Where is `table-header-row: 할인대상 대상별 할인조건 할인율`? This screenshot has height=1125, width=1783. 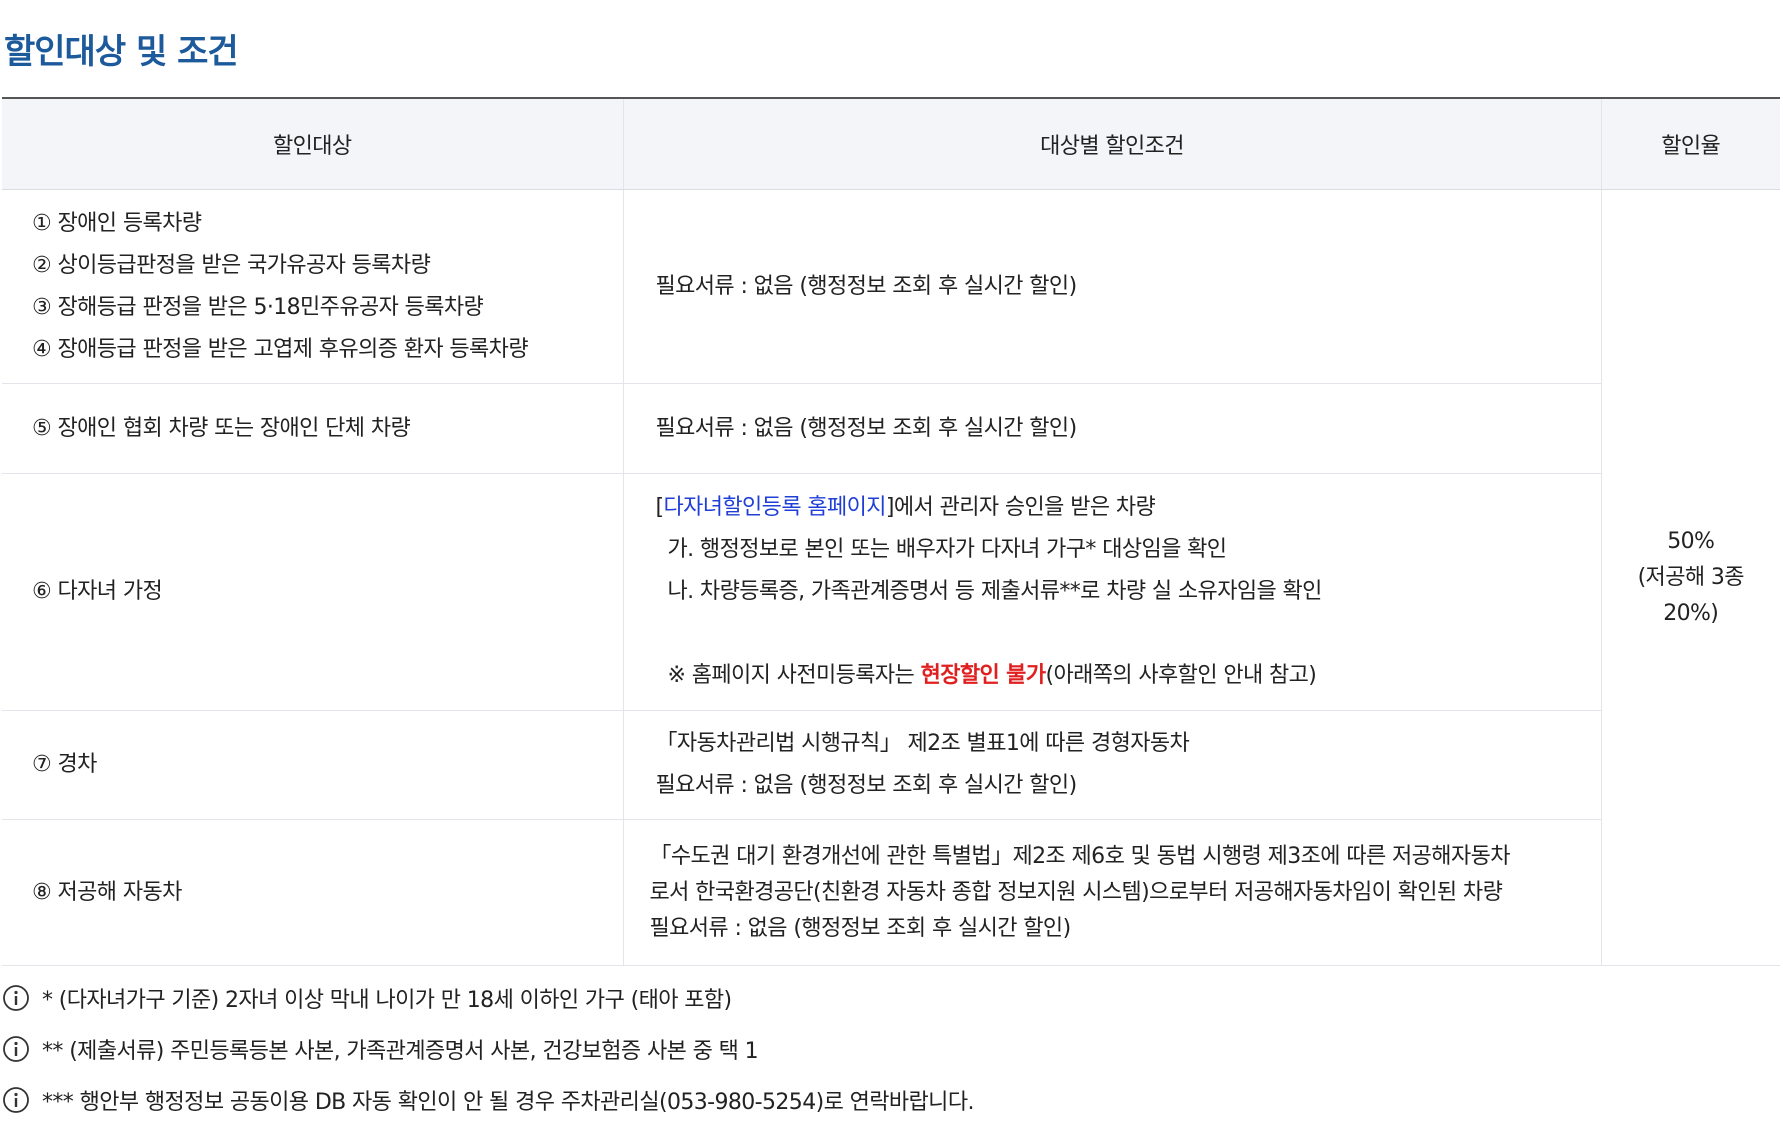 table-header-row: 할인대상 대상별 할인조건 할인율 is located at coordinates (891, 144).